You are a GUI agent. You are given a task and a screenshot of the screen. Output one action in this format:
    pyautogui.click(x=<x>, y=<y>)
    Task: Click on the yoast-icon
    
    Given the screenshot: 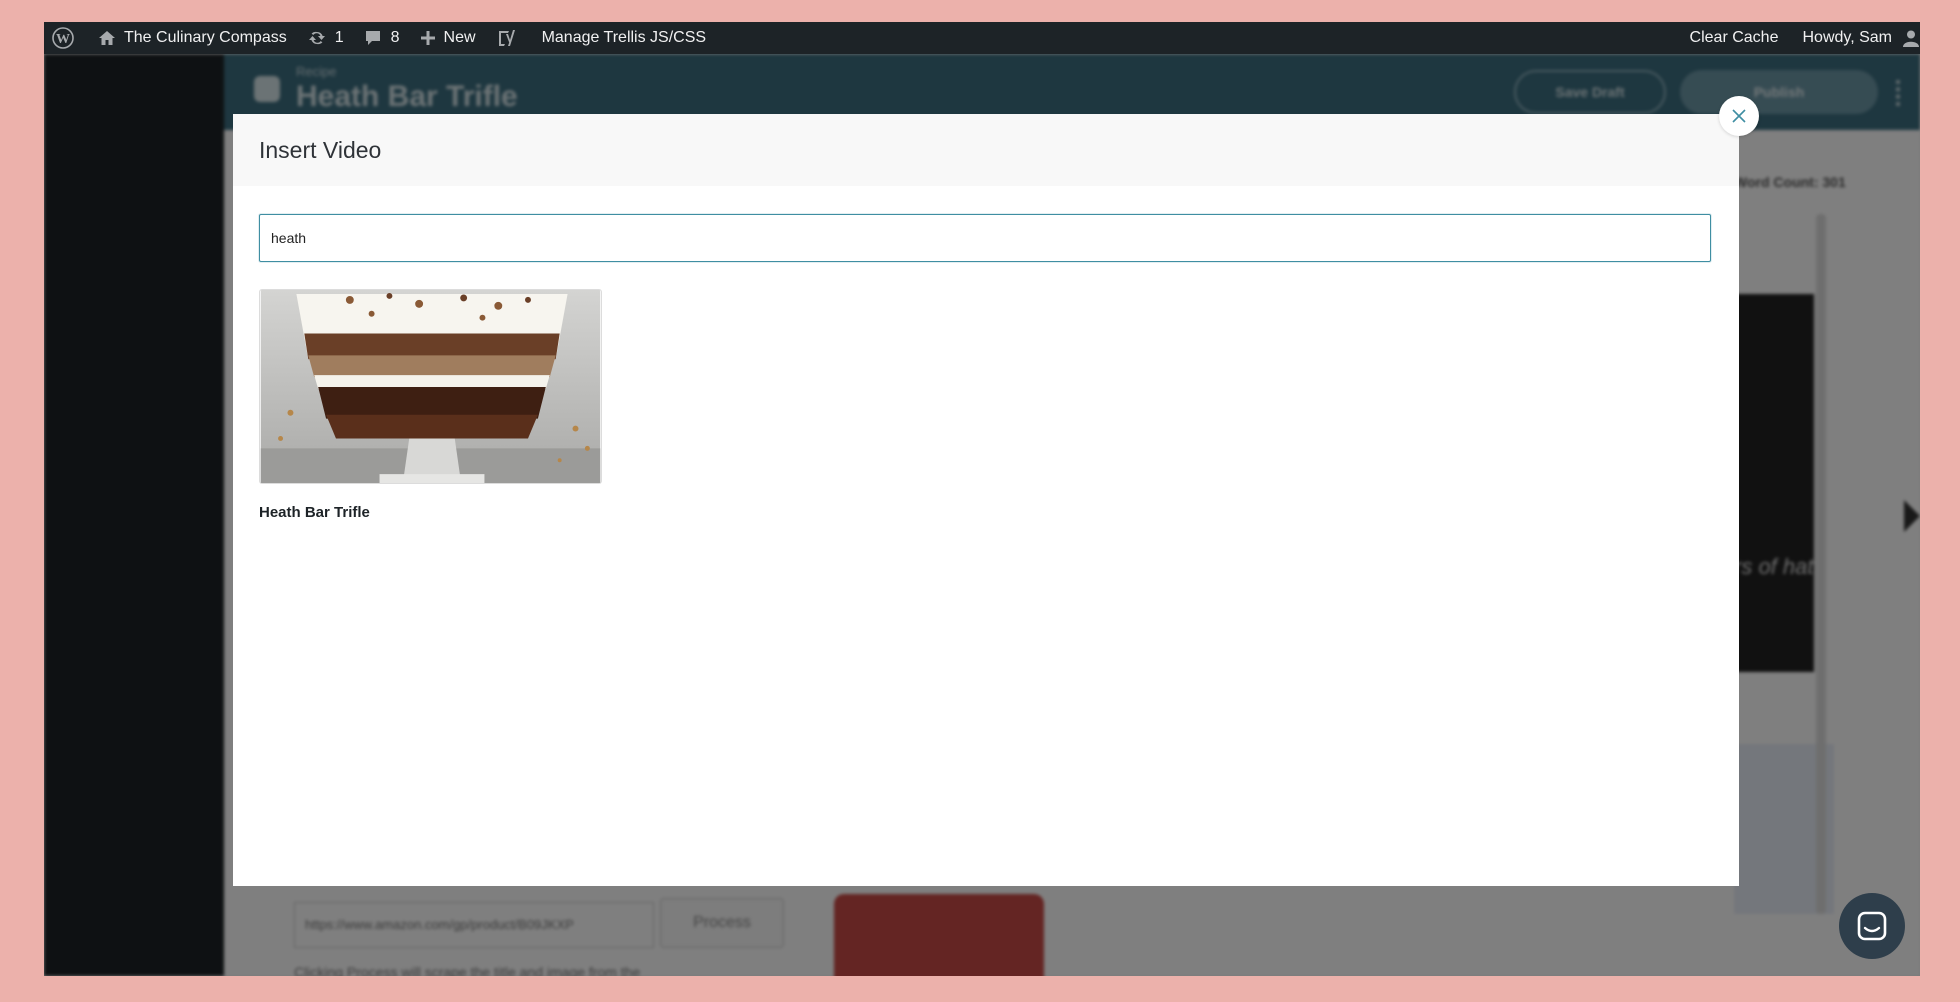 What is the action you would take?
    pyautogui.click(x=506, y=38)
    